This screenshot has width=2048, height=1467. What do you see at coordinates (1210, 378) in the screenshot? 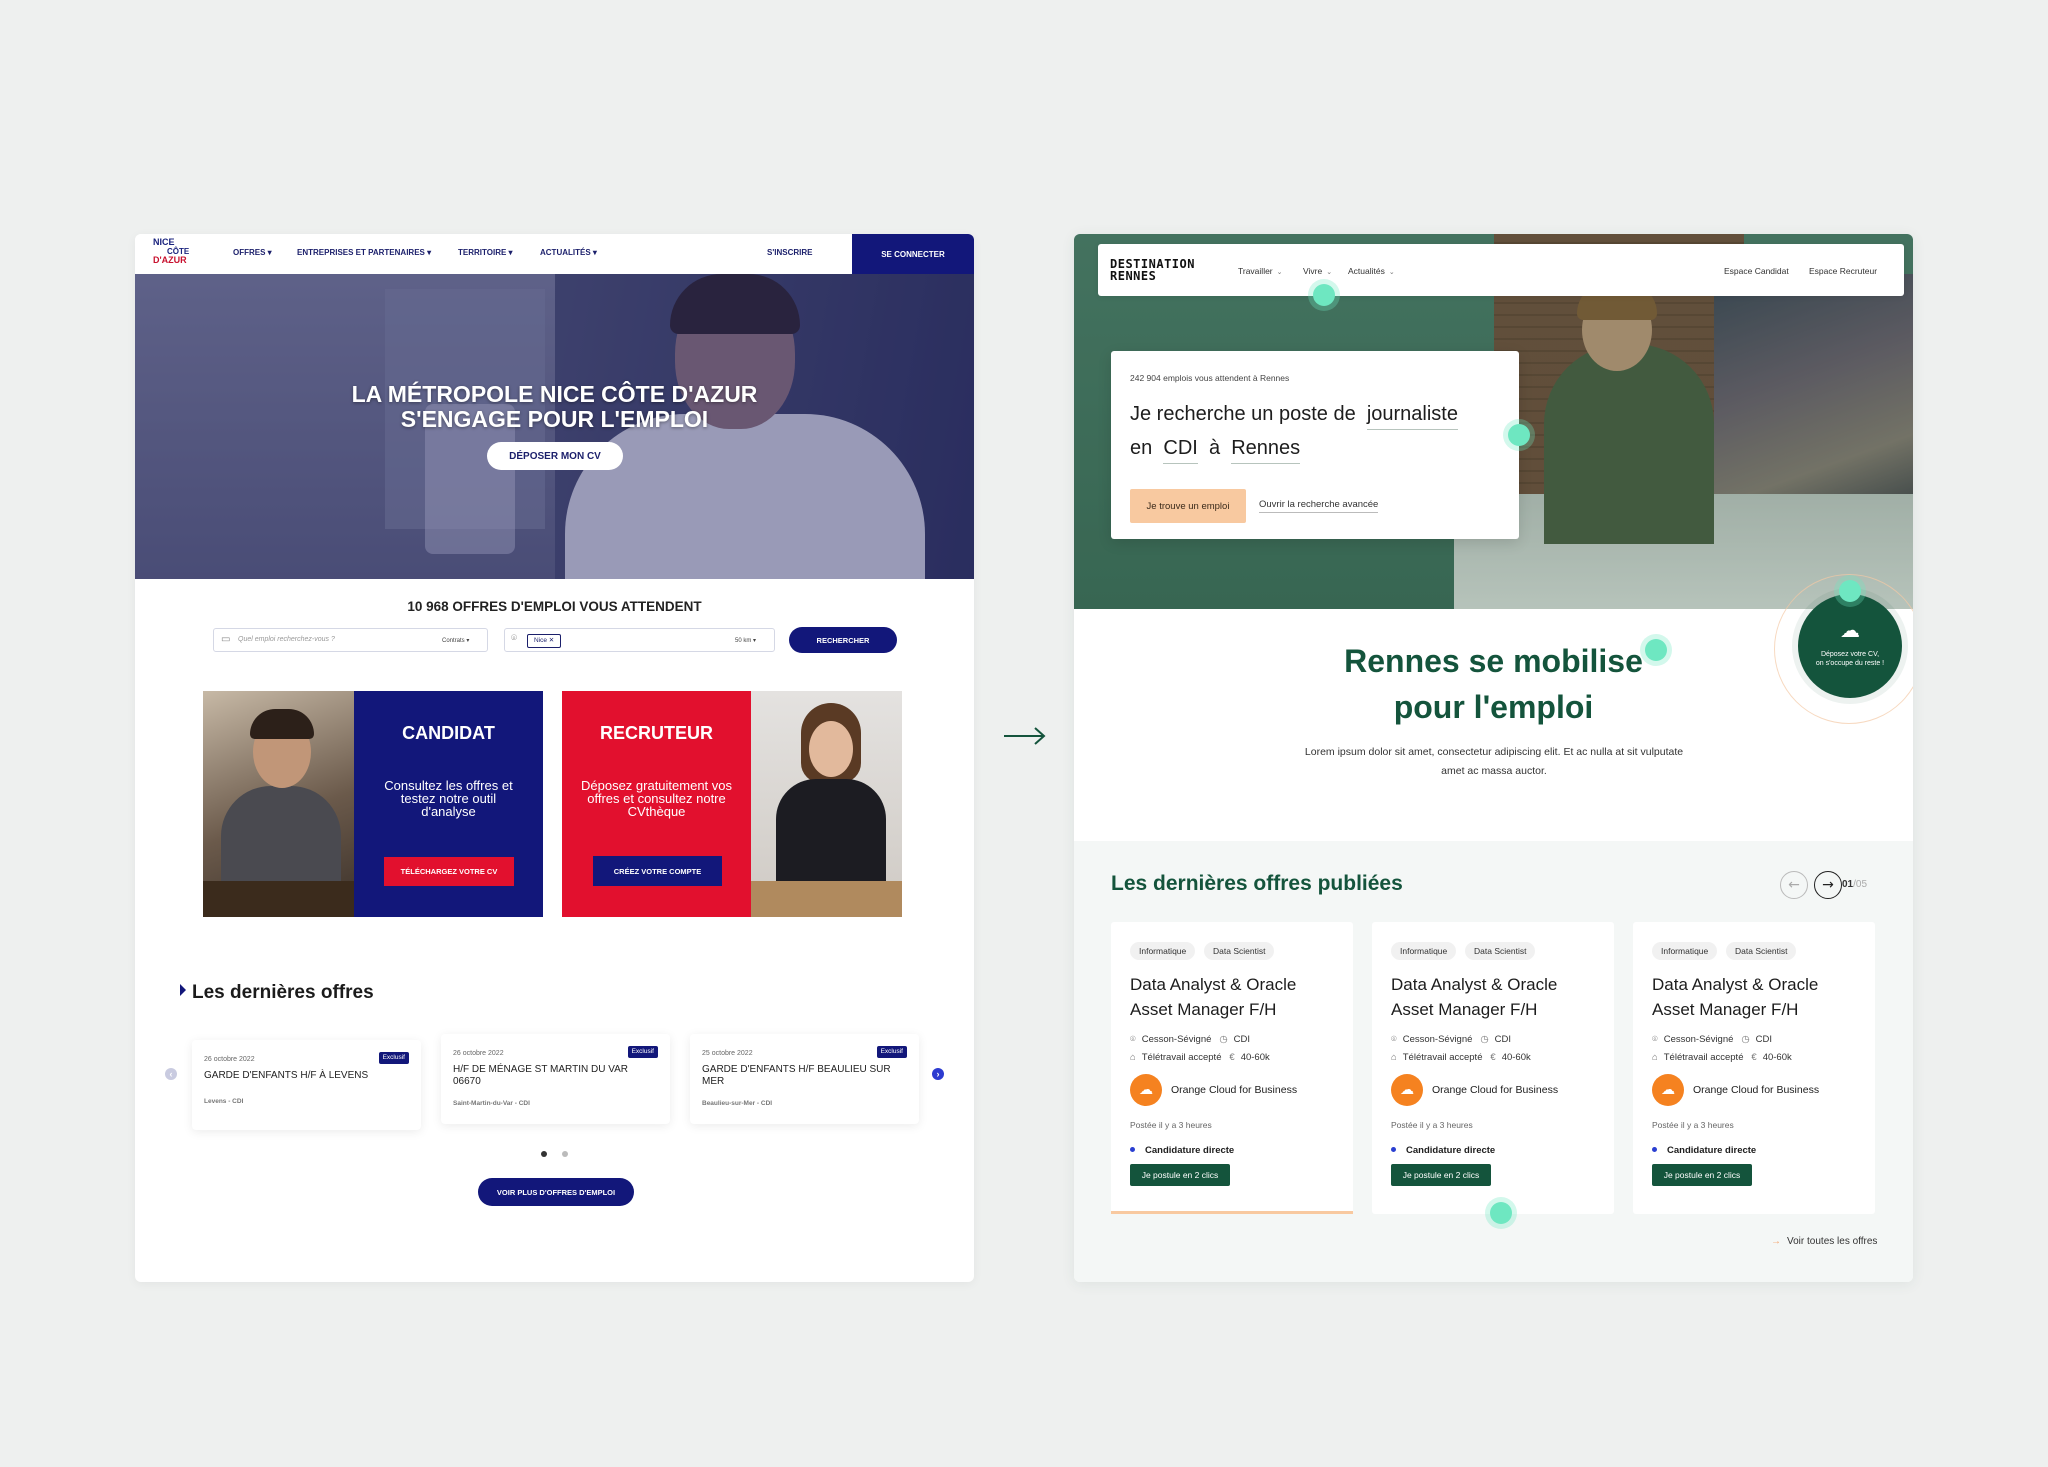
I see `jobs-count: 242 904 emplois vous attendent à Rennes` at bounding box center [1210, 378].